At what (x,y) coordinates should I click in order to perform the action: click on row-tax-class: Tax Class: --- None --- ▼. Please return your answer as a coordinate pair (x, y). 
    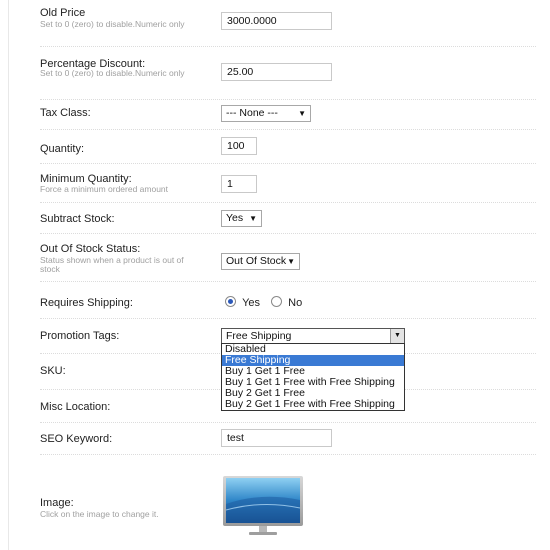
    Looking at the image, I should click on (288, 115).